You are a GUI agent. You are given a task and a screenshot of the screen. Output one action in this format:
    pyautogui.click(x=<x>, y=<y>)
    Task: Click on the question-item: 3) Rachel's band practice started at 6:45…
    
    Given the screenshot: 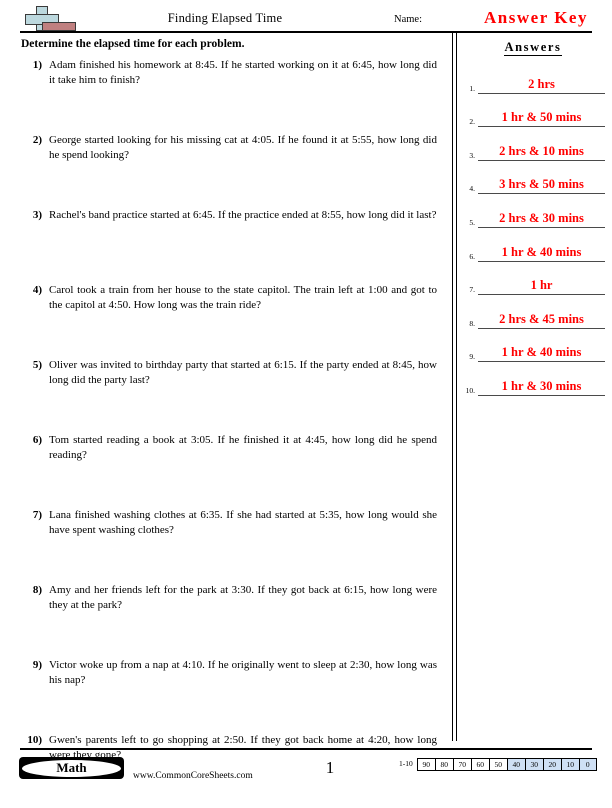 What is the action you would take?
    pyautogui.click(x=231, y=245)
    